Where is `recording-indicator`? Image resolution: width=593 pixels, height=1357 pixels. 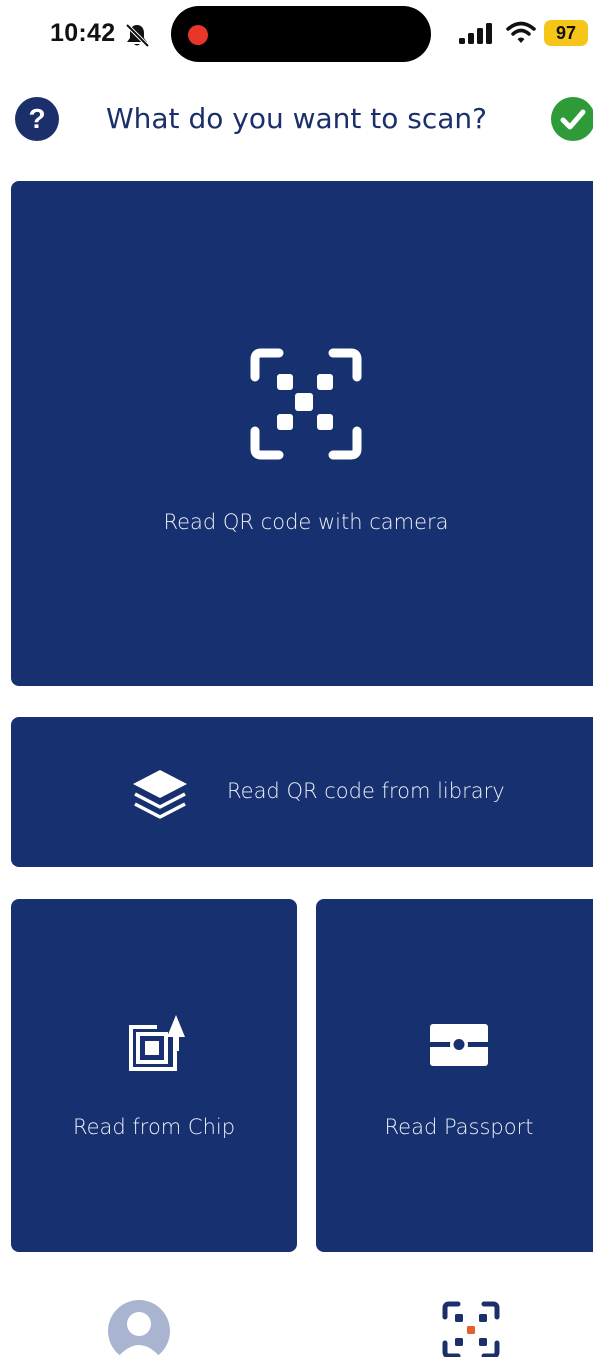 recording-indicator is located at coordinates (198, 35).